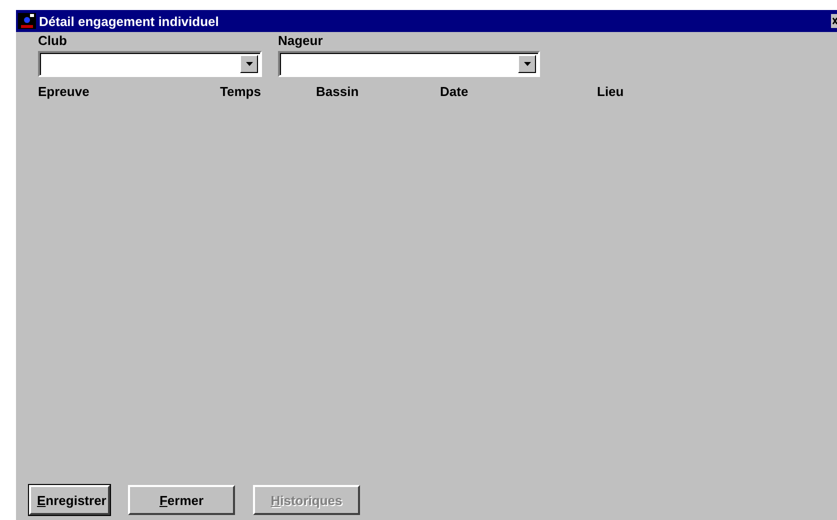  Describe the element at coordinates (834, 21) in the screenshot. I see `close-icon` at that location.